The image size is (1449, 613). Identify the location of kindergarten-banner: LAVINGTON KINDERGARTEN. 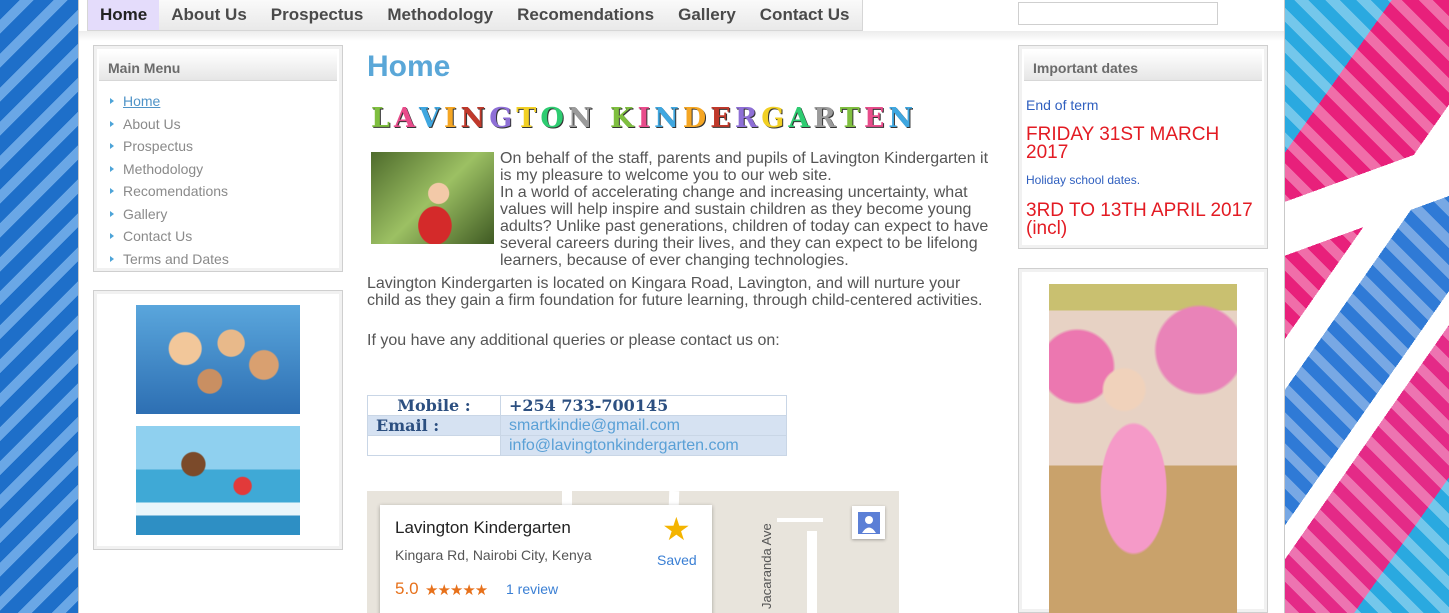
(644, 118).